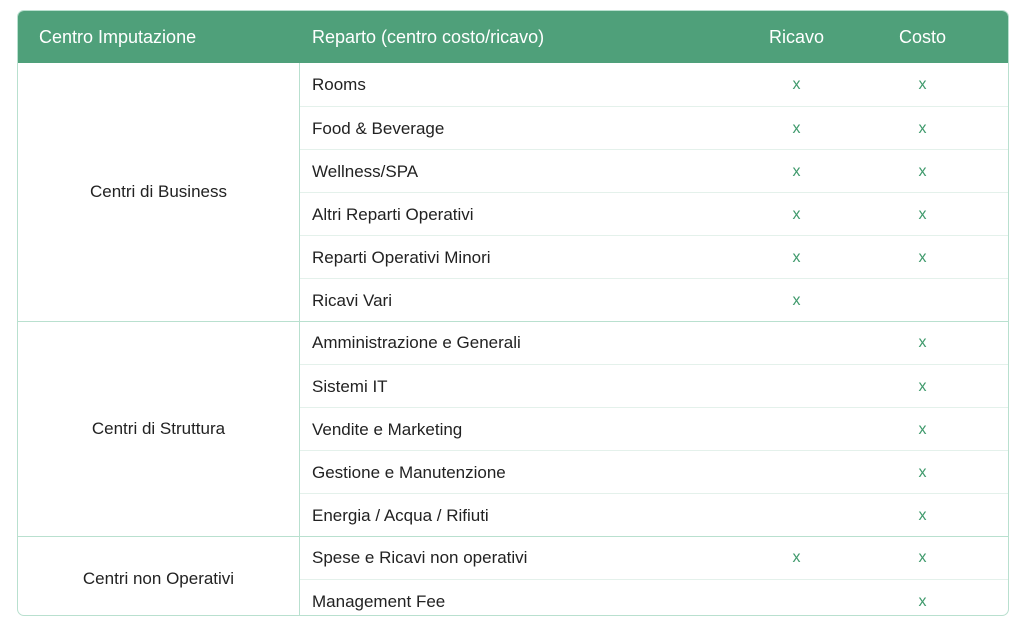 This screenshot has height=631, width=1024. Describe the element at coordinates (378, 128) in the screenshot. I see `reparto-cell: Food & Beverage` at that location.